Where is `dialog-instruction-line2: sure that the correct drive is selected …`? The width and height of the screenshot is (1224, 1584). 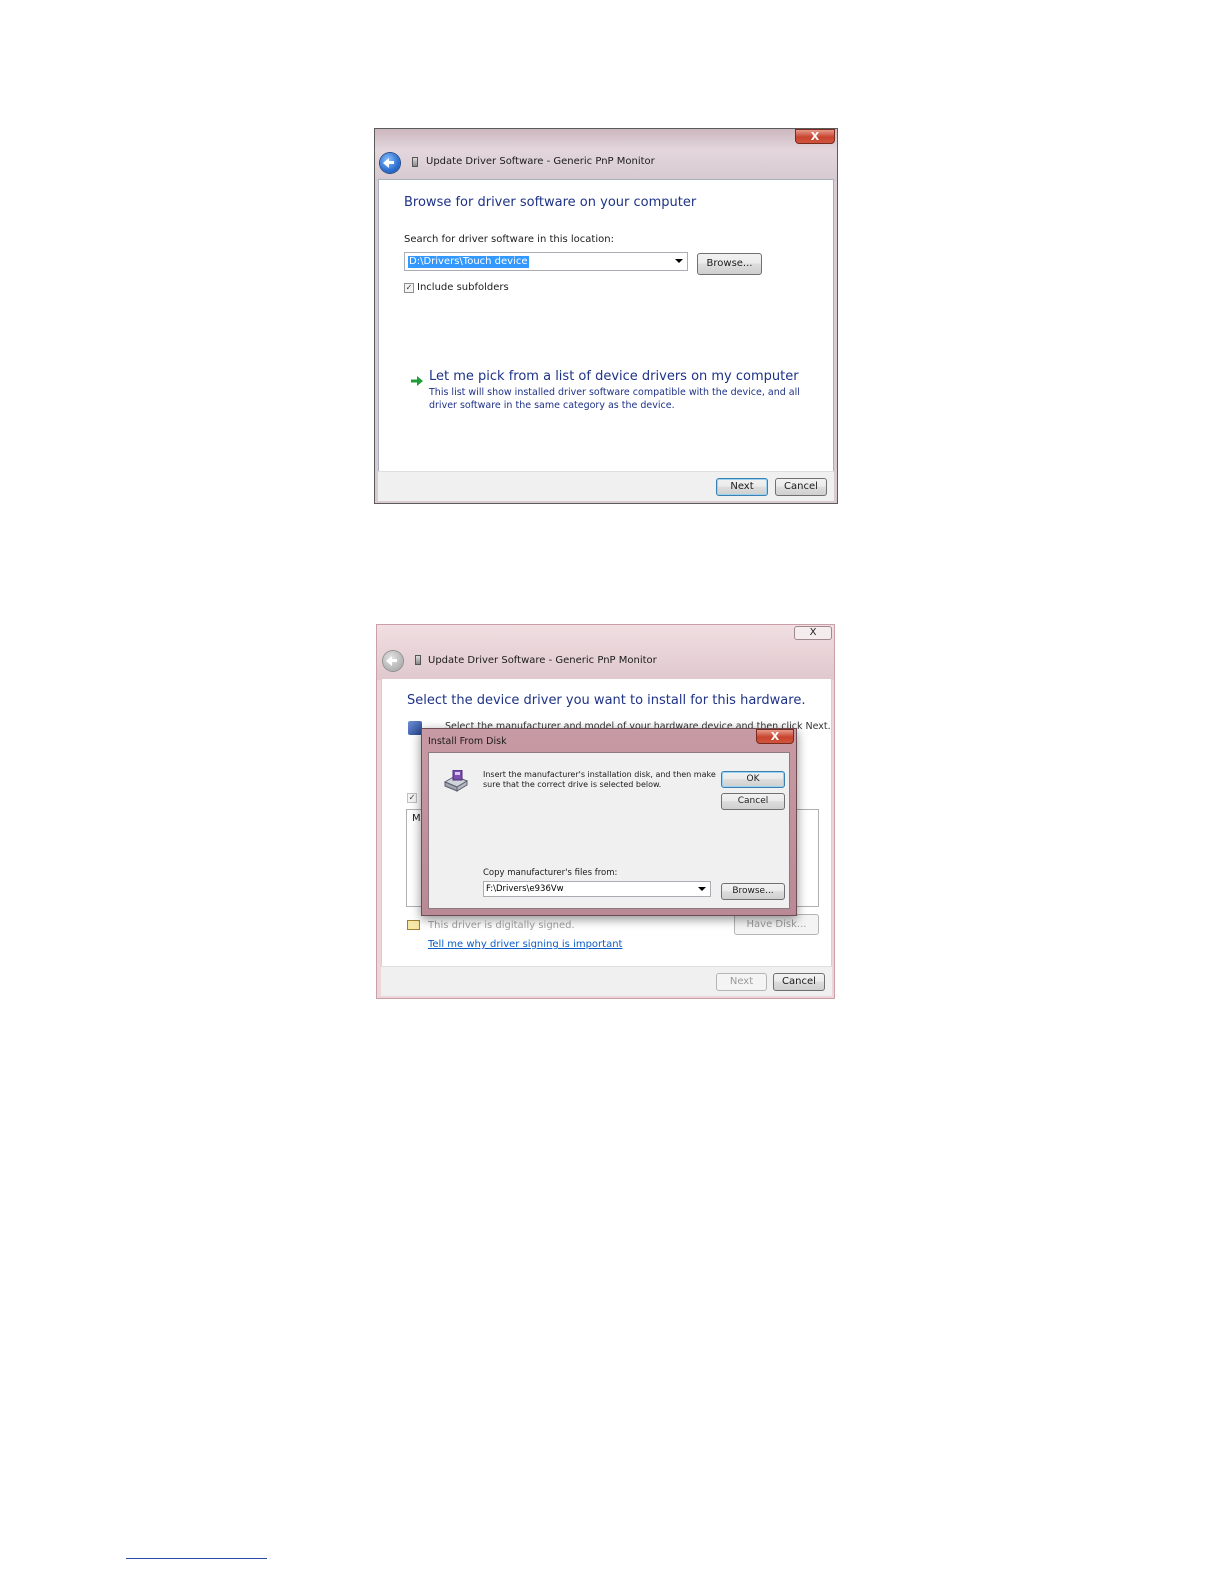
dialog-instruction-line2: sure that the correct drive is selected … is located at coordinates (572, 784).